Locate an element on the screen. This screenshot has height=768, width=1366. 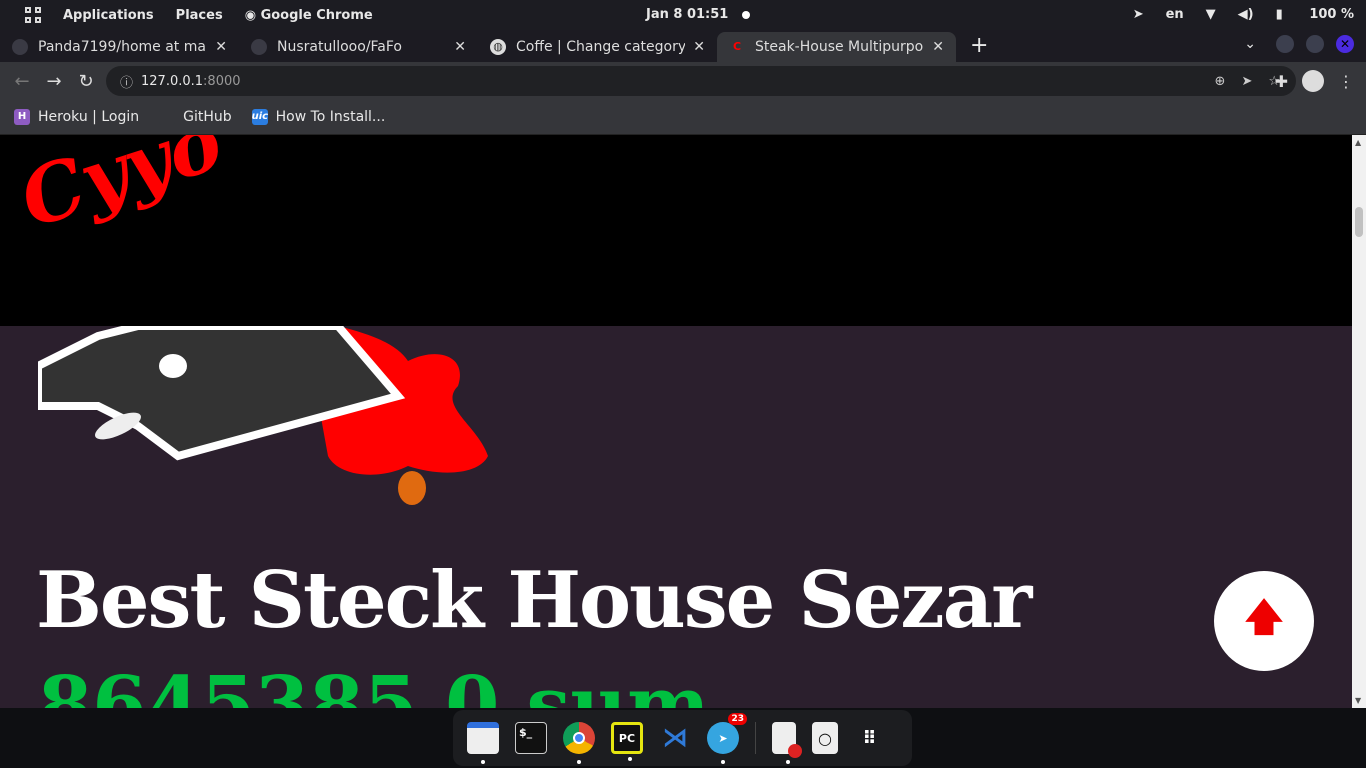
url-host: 127.0.0.1 is located at coordinates (172, 81).